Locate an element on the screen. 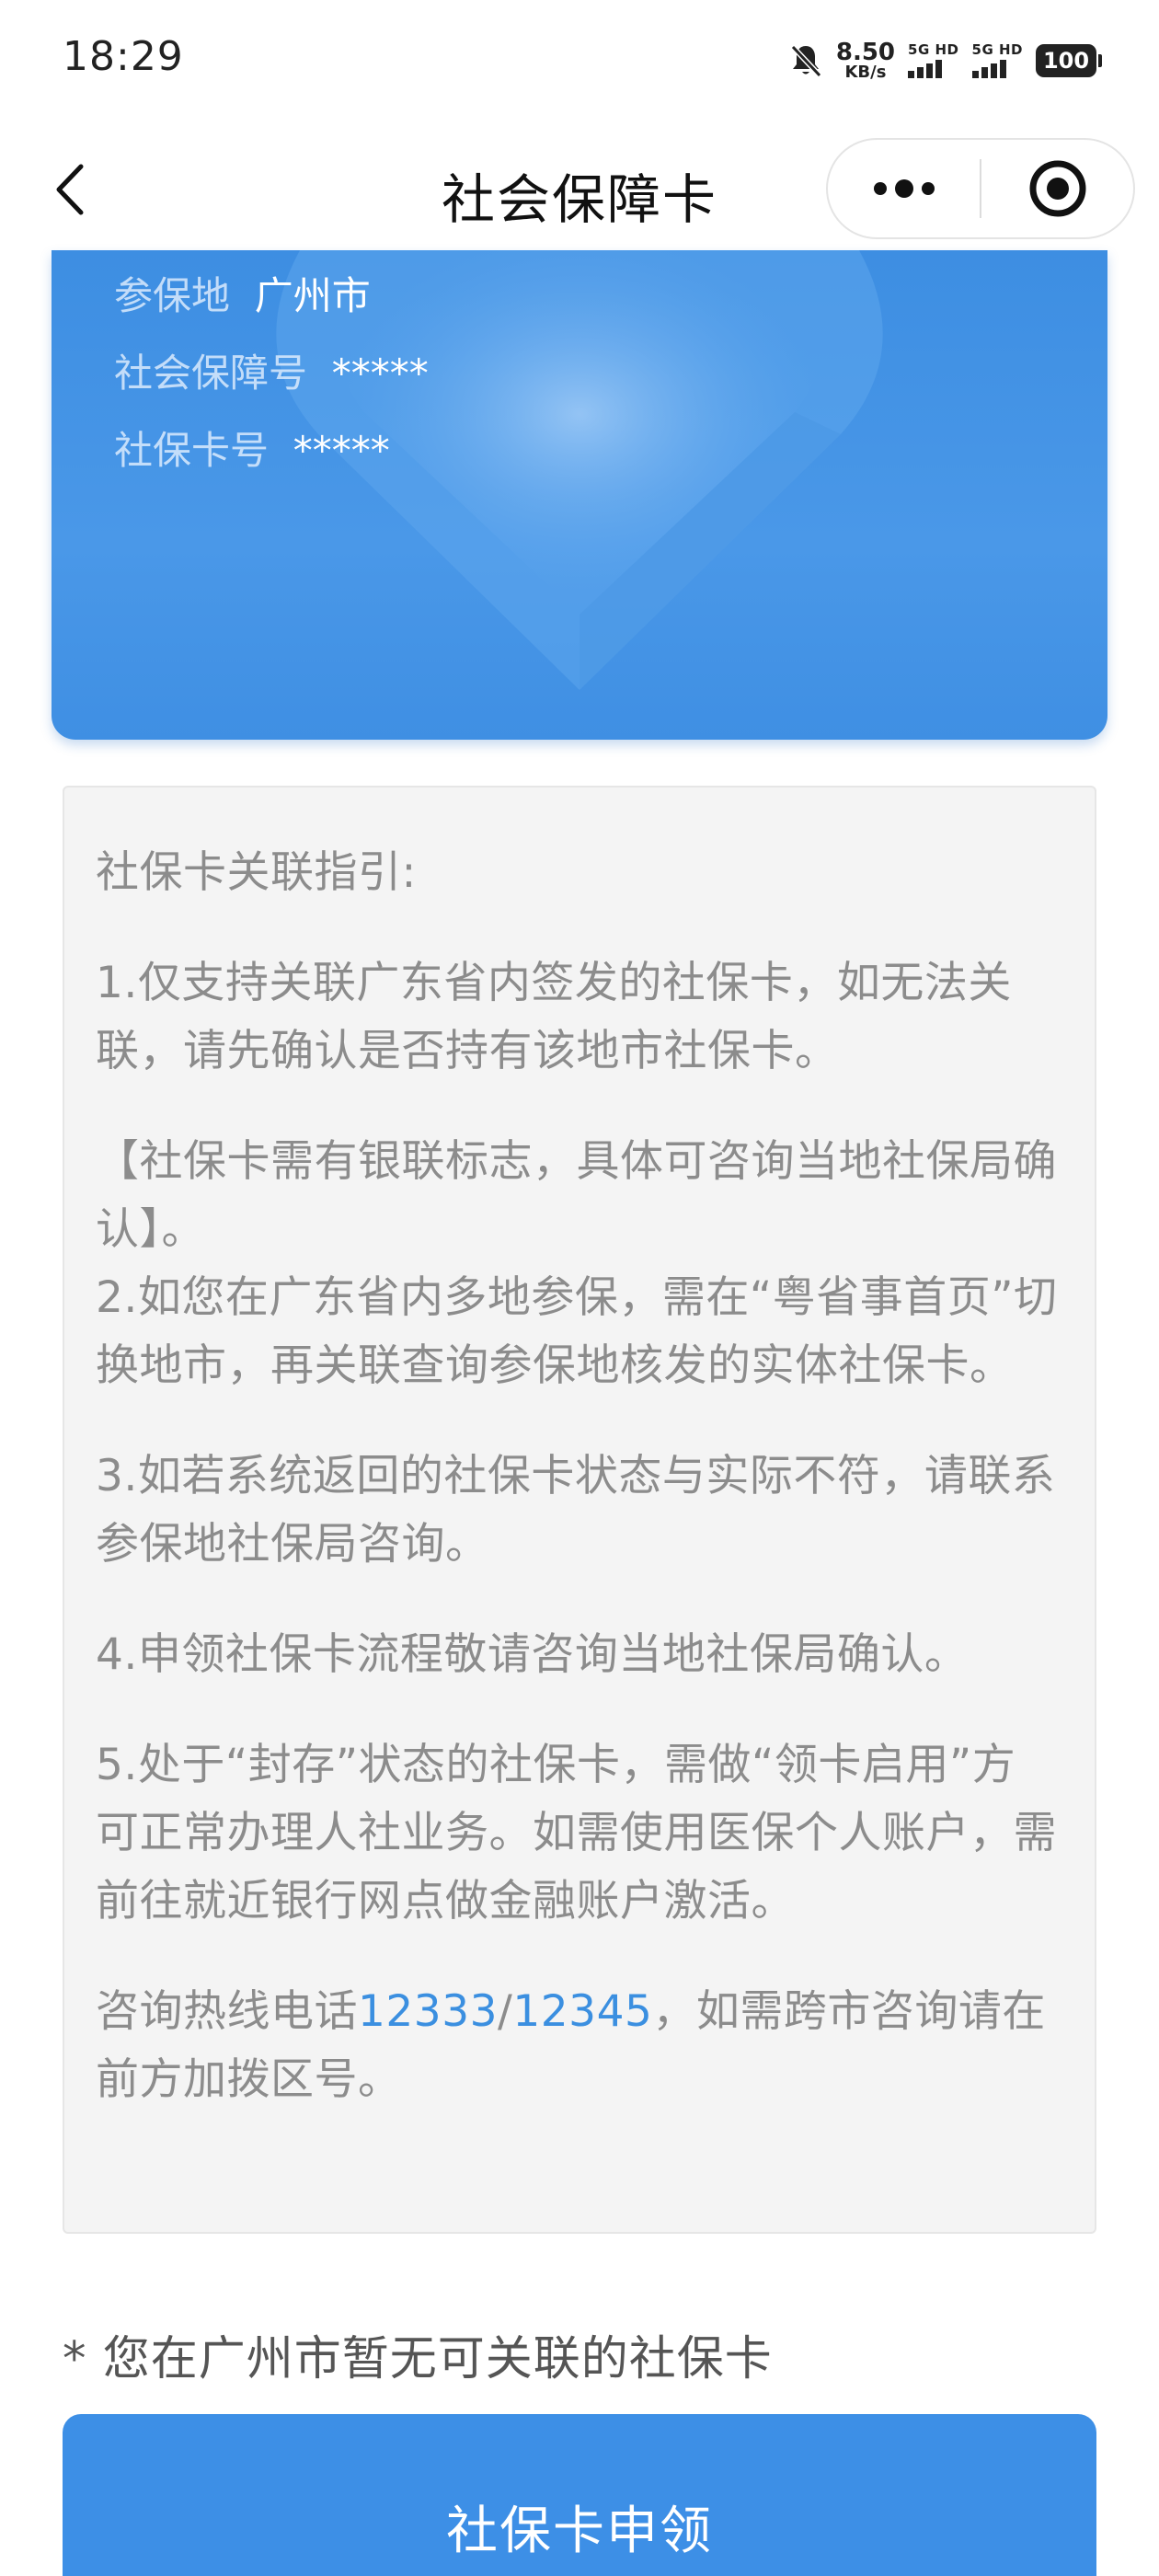  status-bar: 18:29 8.50 KB/s 5G HD 5G HD 100 is located at coordinates (579, 60).